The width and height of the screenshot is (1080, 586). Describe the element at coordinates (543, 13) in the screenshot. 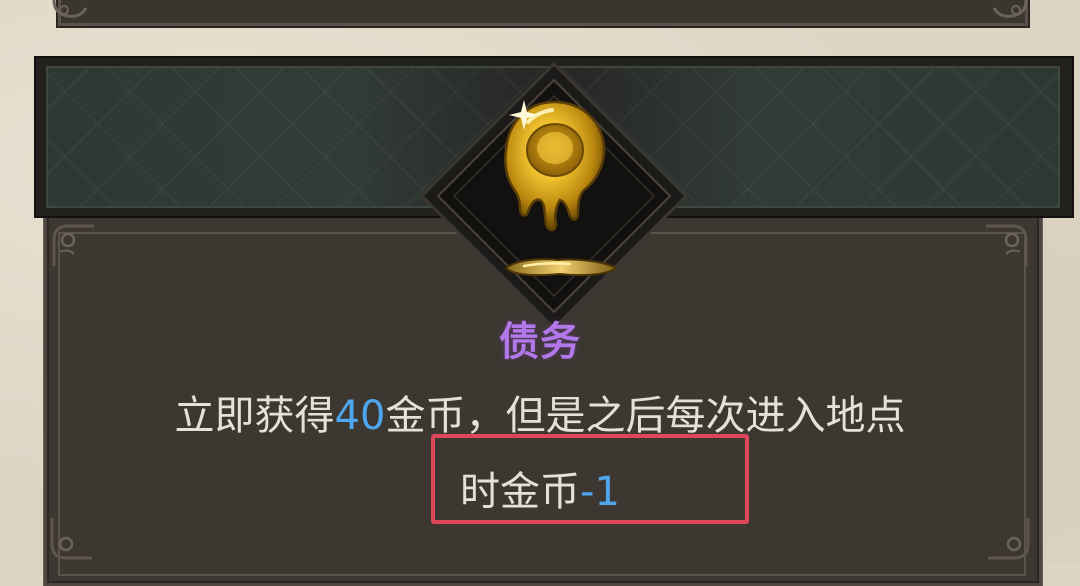

I see `previous-card-panel` at that location.